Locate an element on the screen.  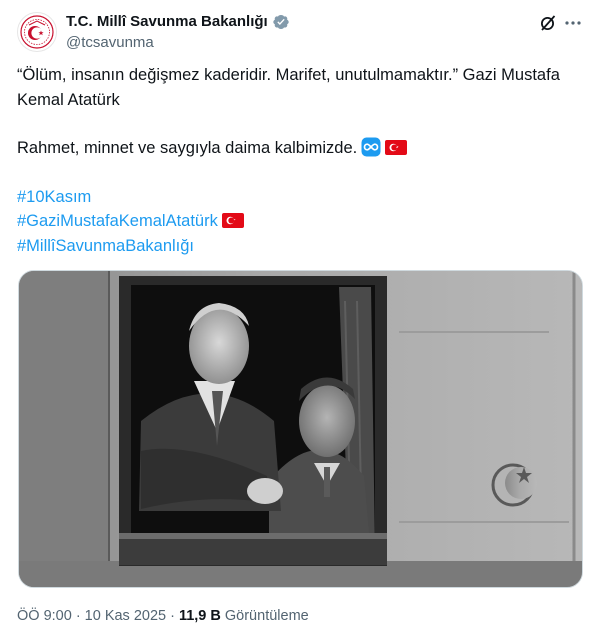
more-icon is located at coordinates (573, 23).